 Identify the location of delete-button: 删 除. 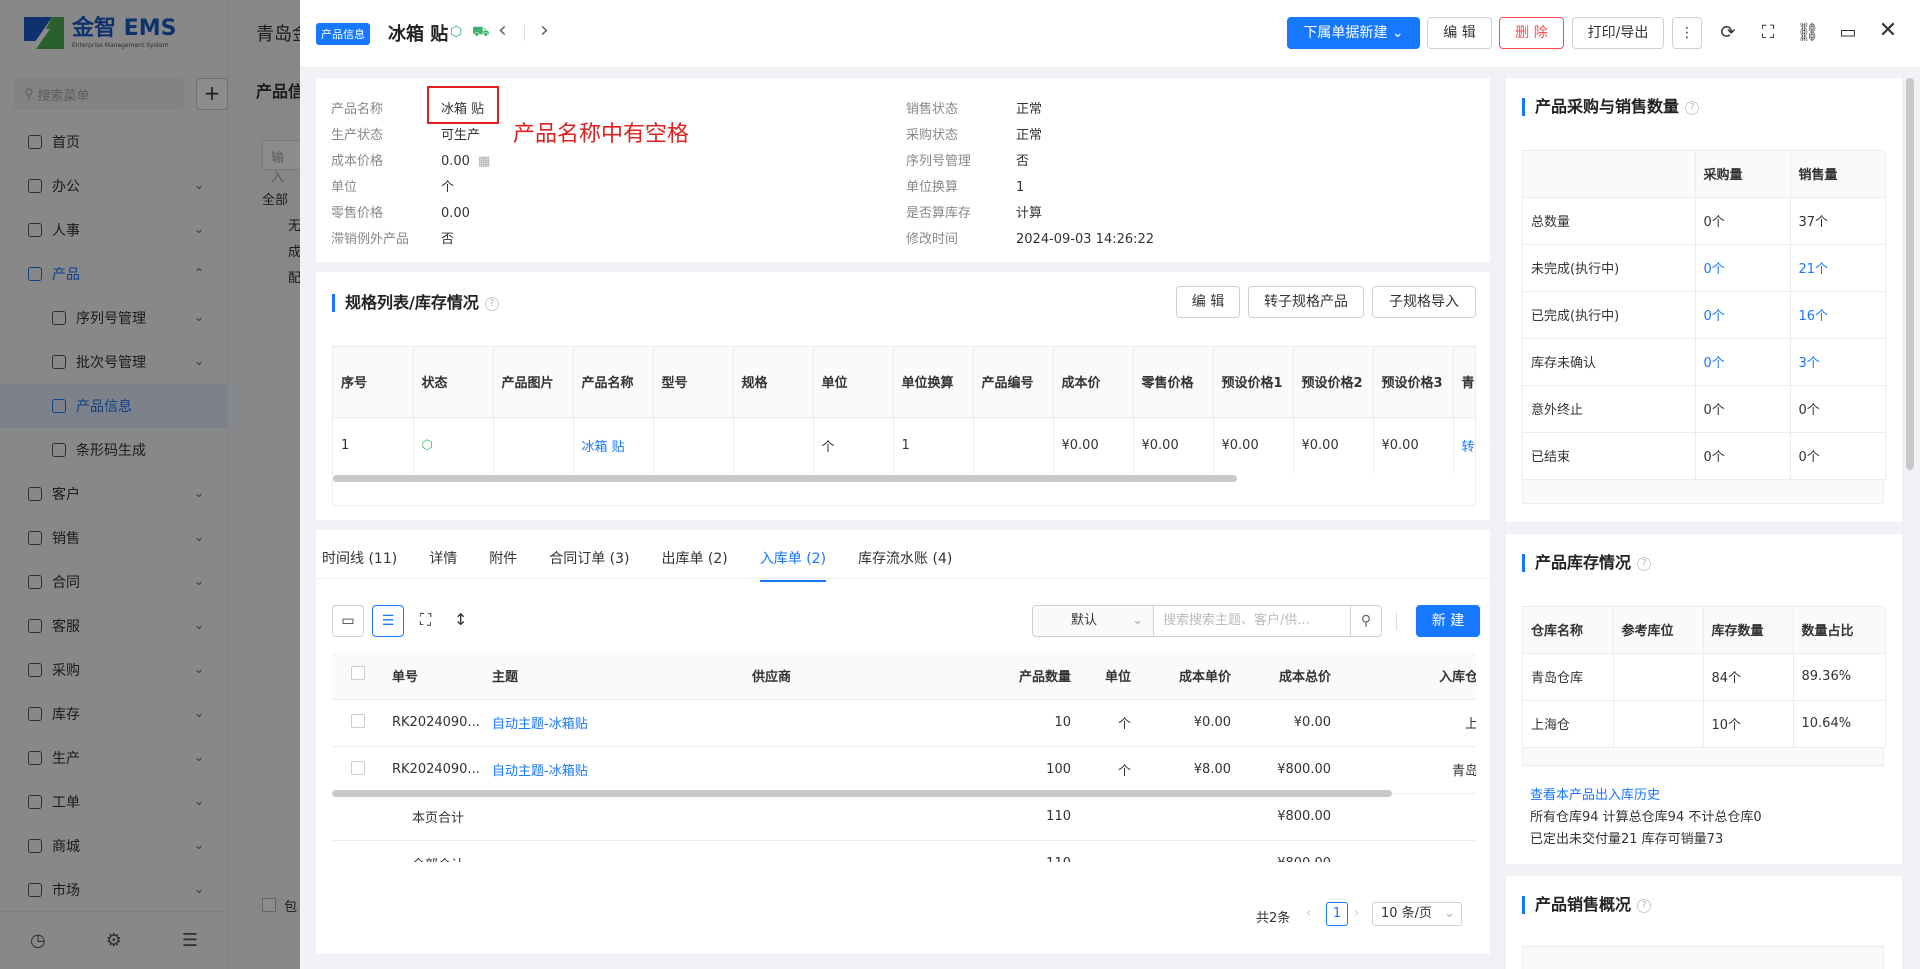
(1531, 33).